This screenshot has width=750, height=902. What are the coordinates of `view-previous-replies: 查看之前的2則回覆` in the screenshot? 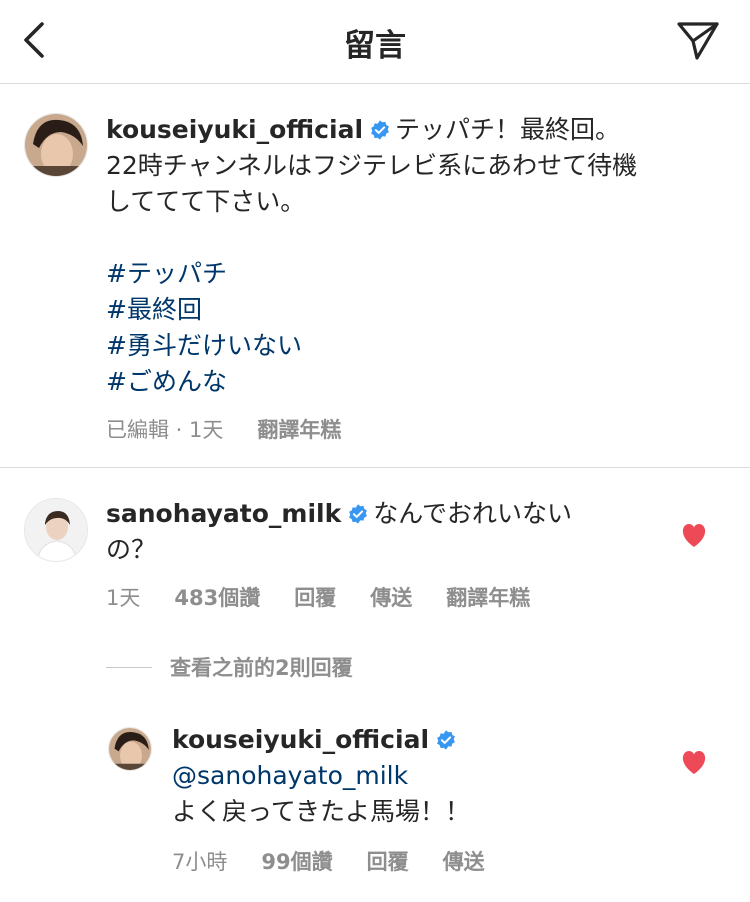 It's located at (229, 667).